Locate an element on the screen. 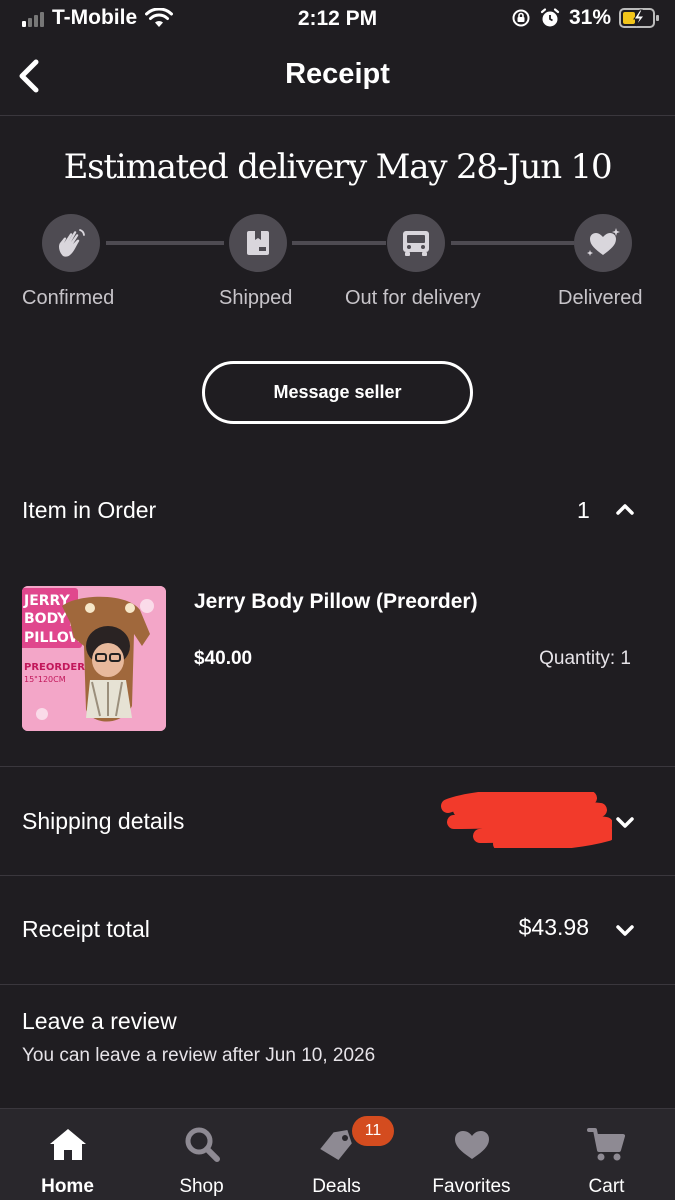 The image size is (675, 1200). leave-review-title: Leave a review is located at coordinates (99, 1021).